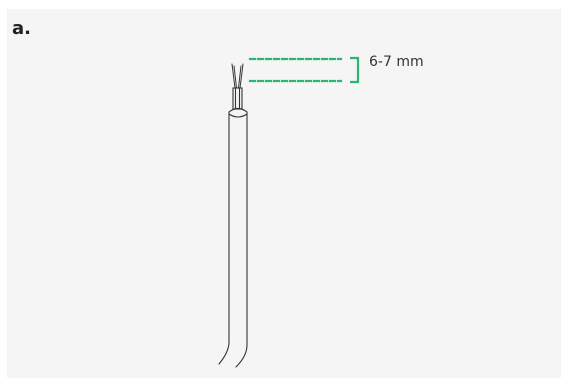  I want to click on stripped-wire-strands, so click(237, 76).